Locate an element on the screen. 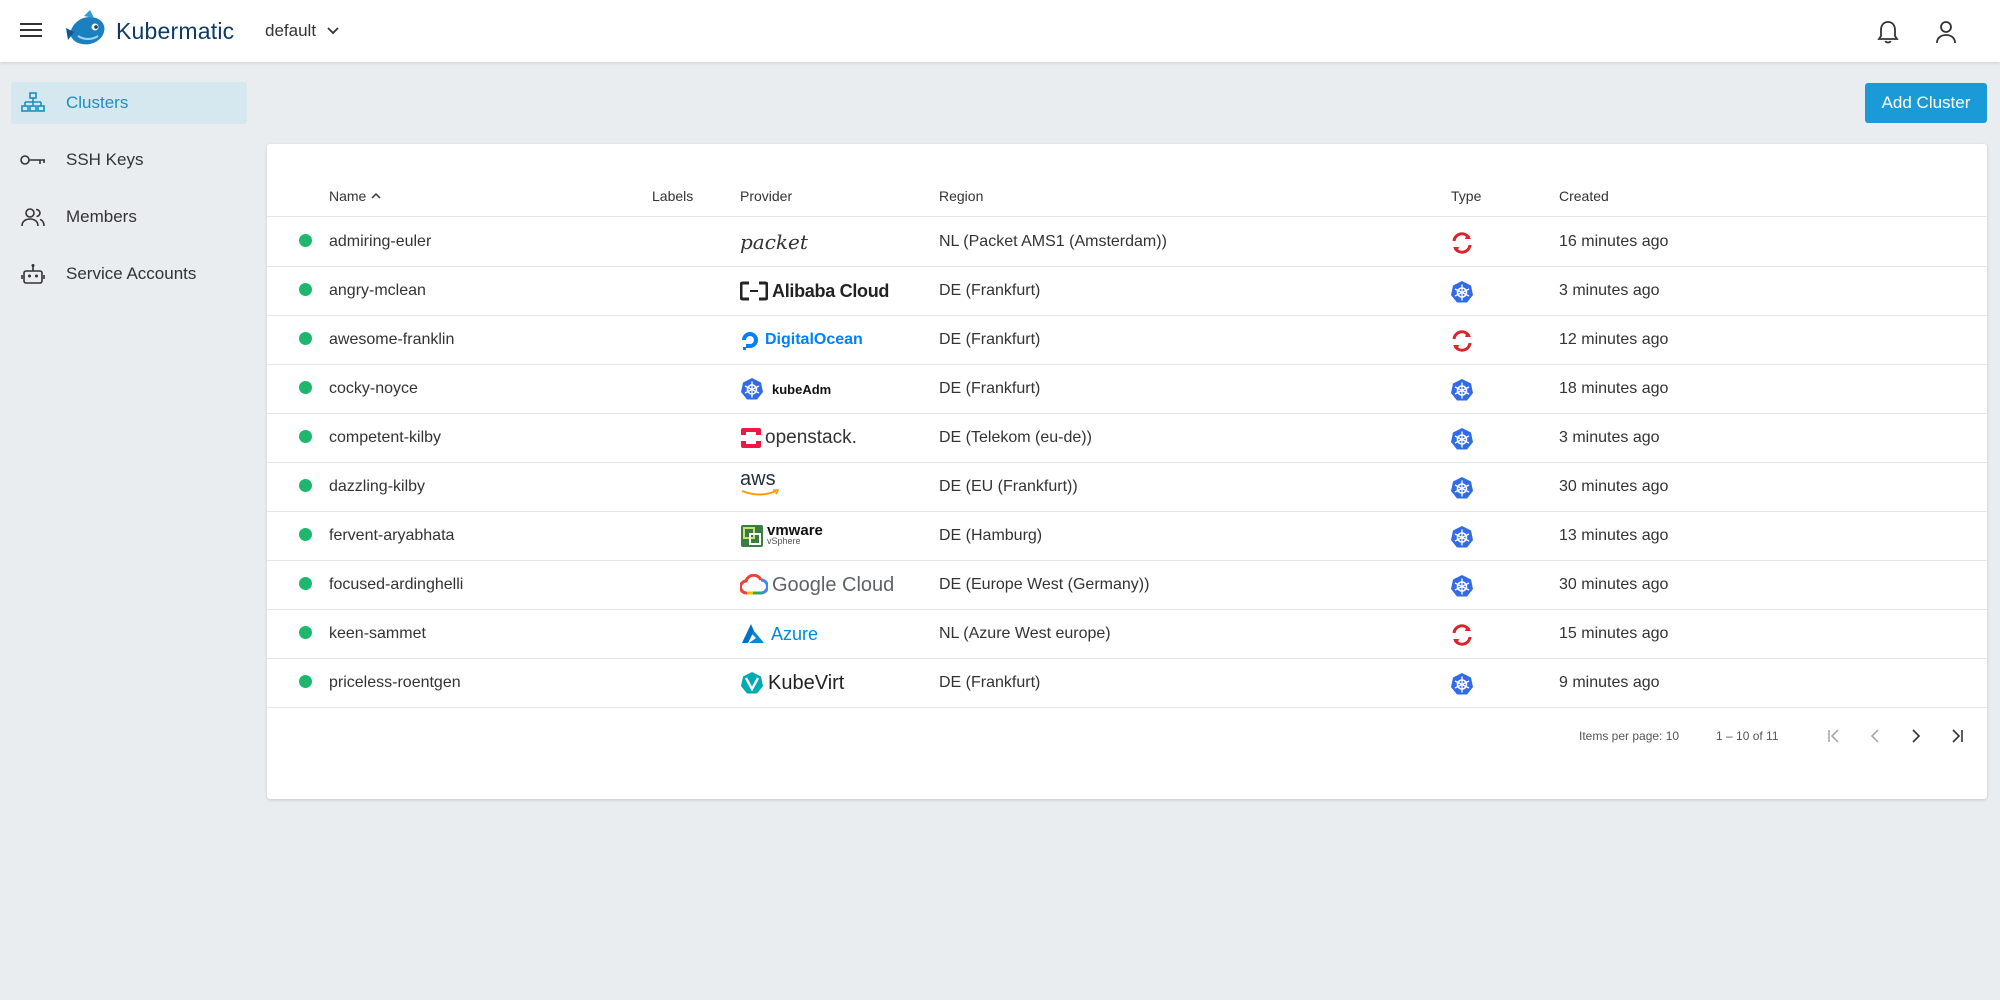  provider-digitalocean-logo: DigitalOcean is located at coordinates (801, 340).